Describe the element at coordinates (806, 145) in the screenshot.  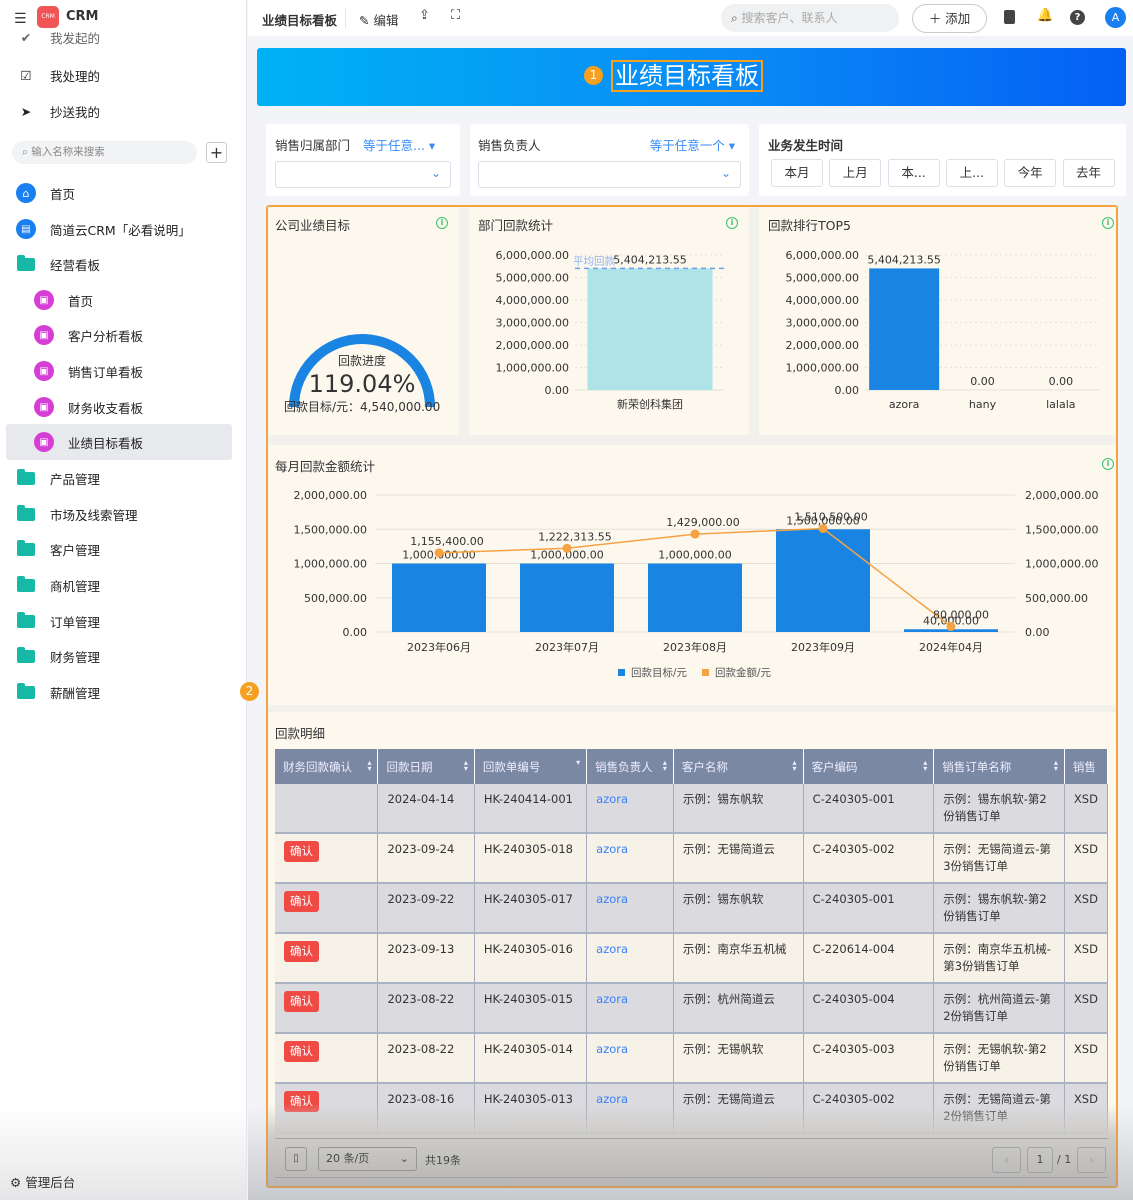
I see `filter-label: 业务发生时间` at that location.